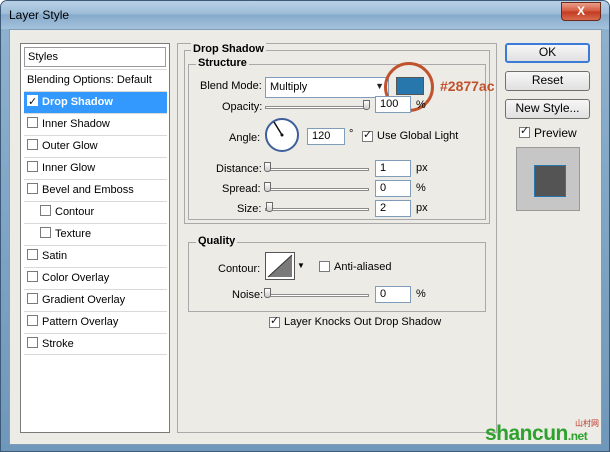 The image size is (610, 452). I want to click on stroke-checkbox, so click(32, 342).